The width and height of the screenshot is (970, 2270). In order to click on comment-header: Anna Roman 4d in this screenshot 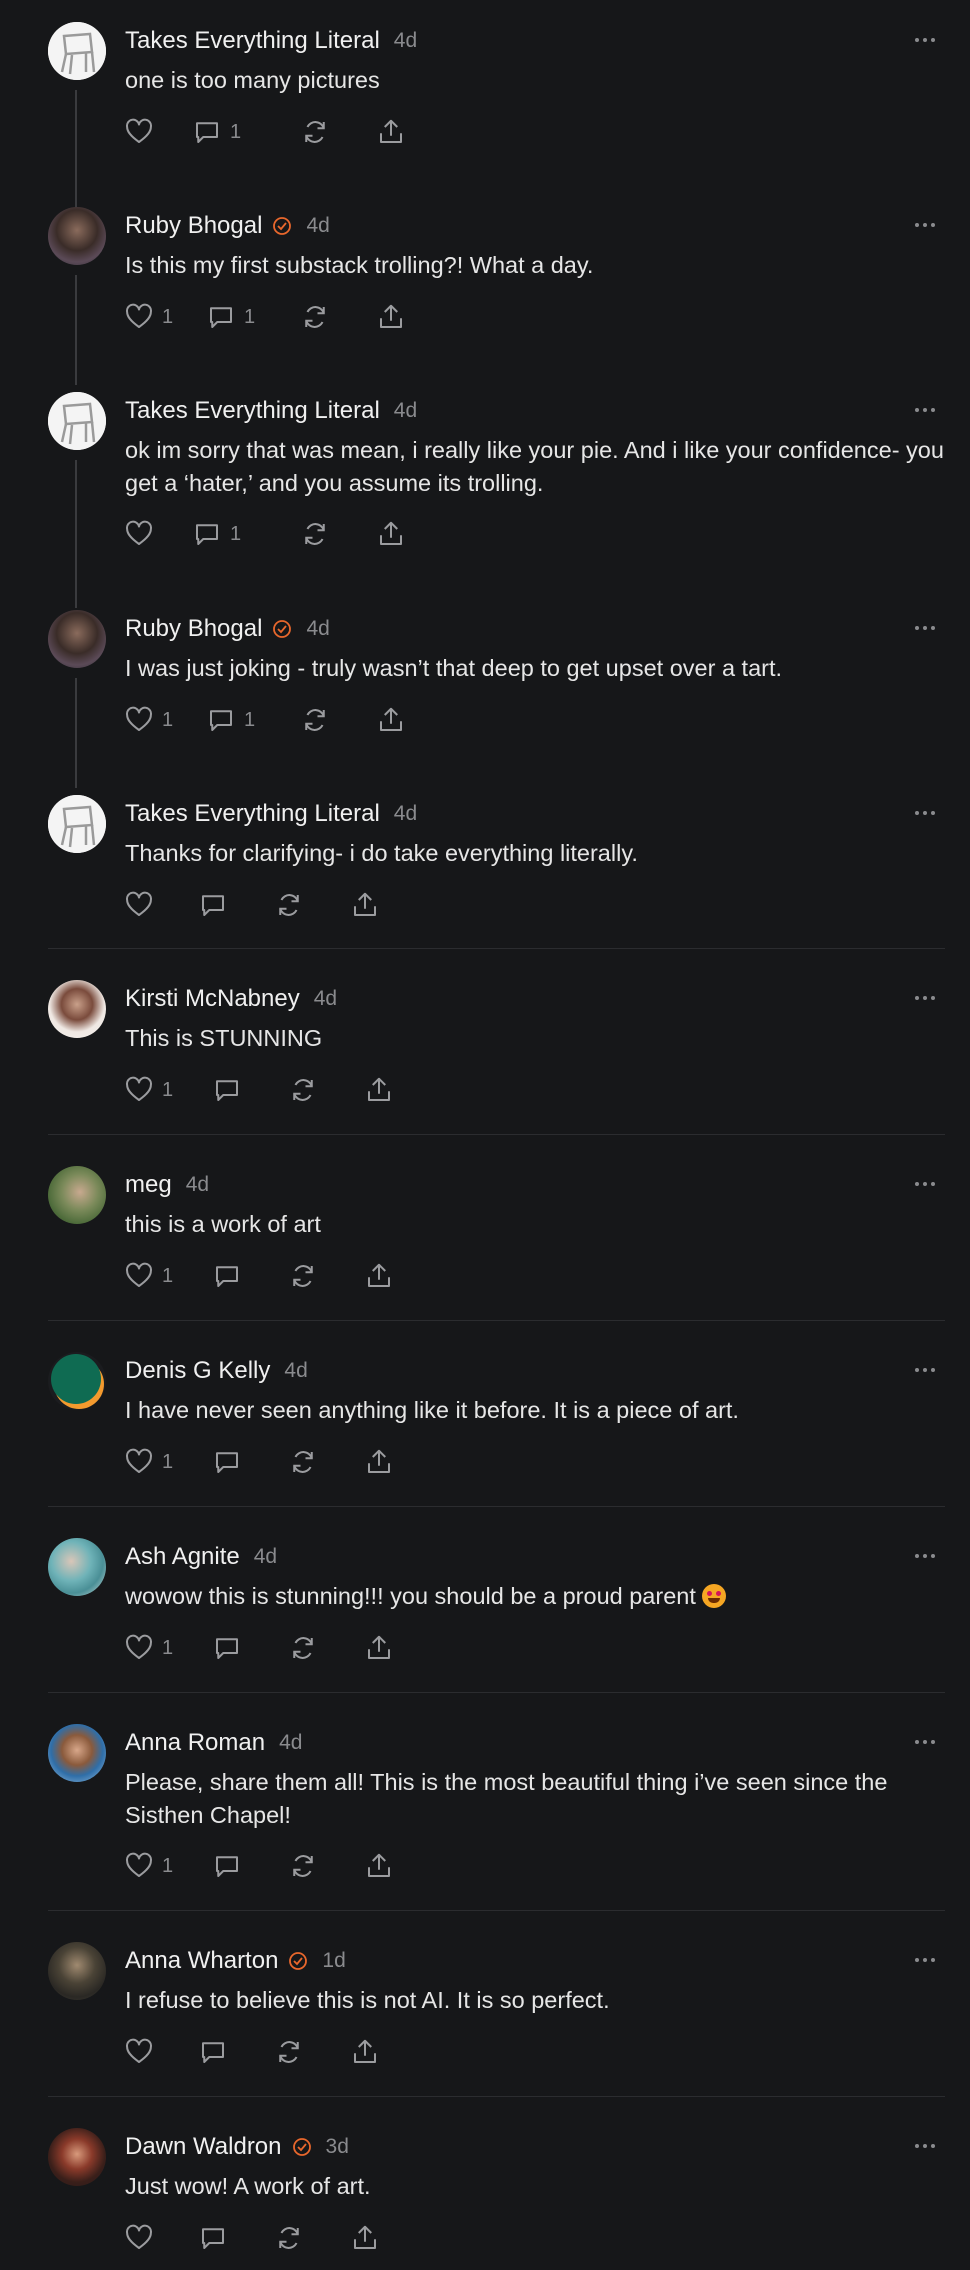, I will do `click(213, 1743)`.